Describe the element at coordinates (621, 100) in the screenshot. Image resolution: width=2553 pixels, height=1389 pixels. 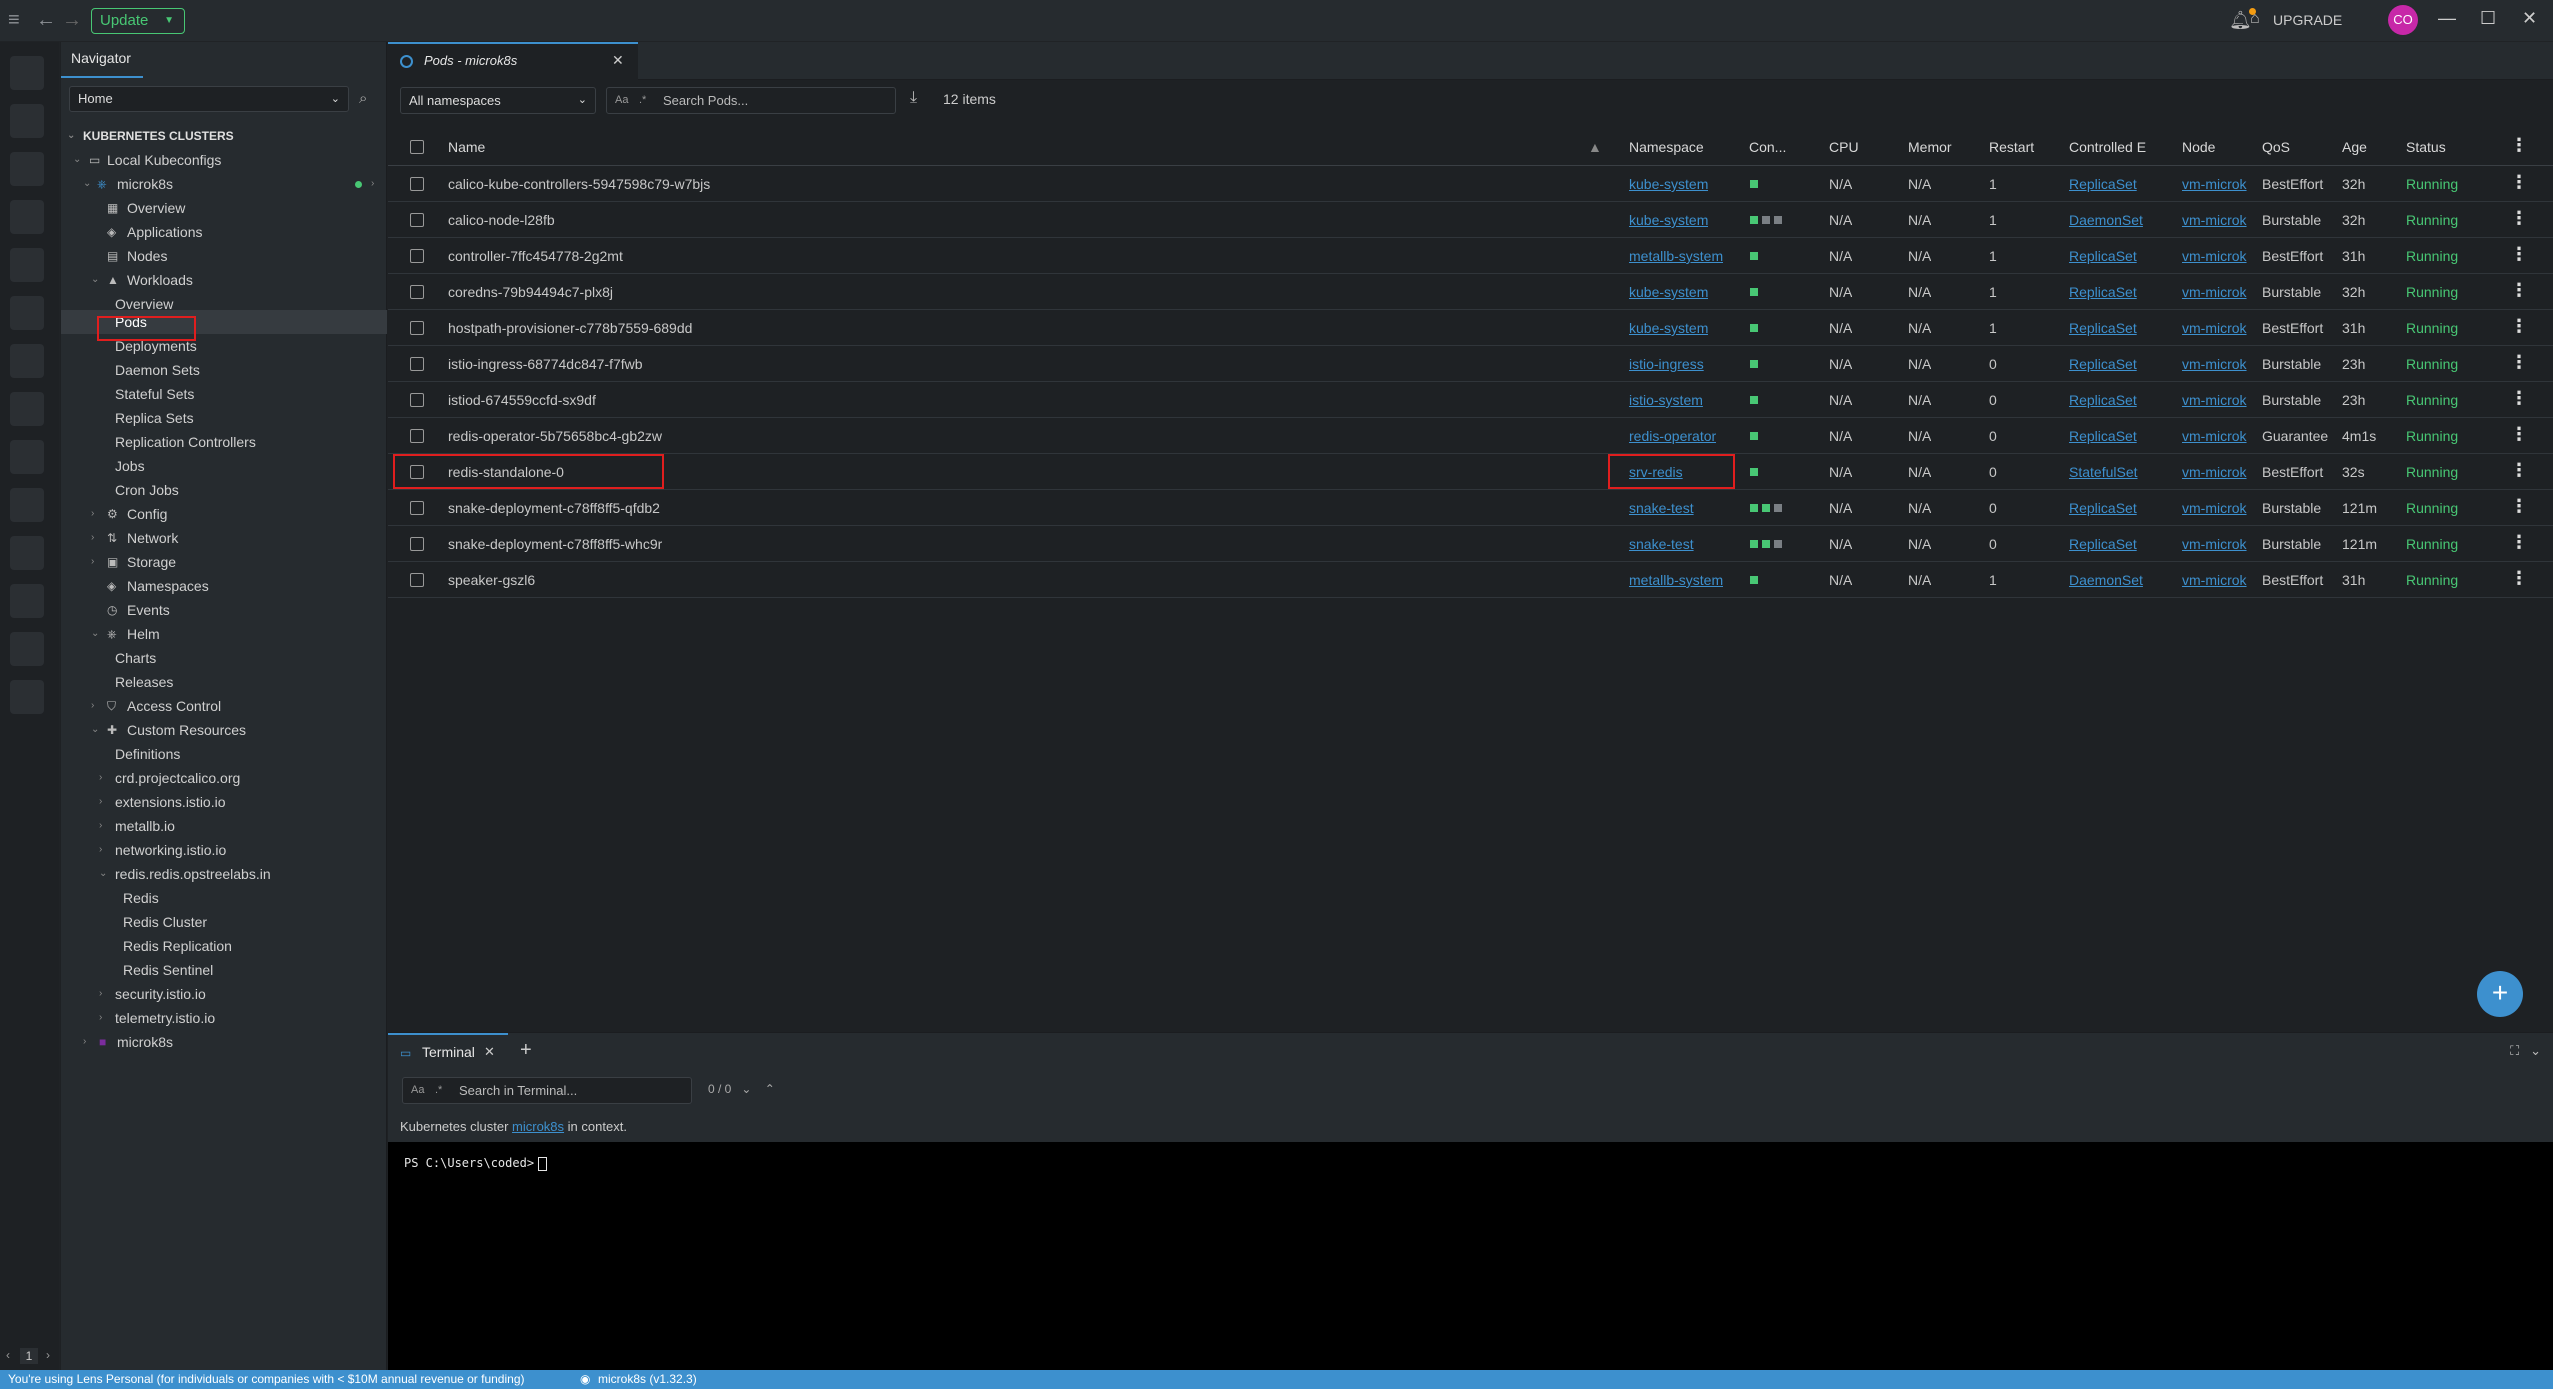
I see `case-sensitive-toggle: Aa` at that location.